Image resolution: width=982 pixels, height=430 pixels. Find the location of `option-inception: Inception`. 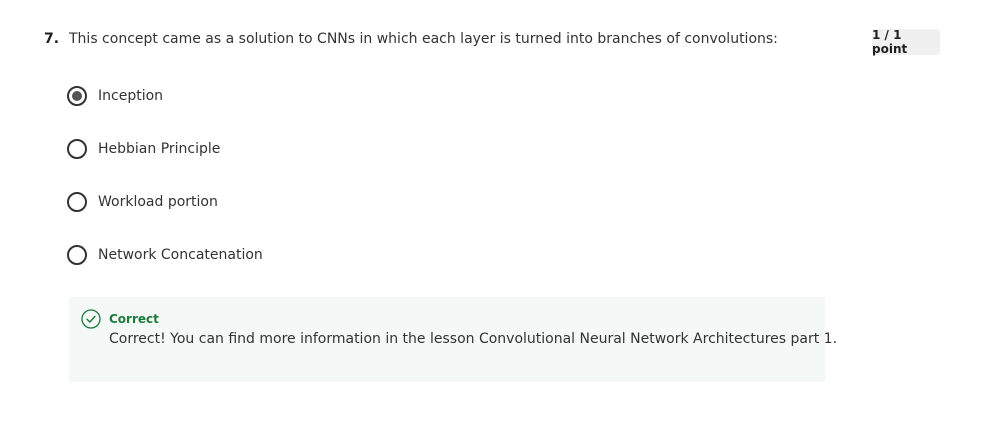

option-inception: Inception is located at coordinates (115, 96).